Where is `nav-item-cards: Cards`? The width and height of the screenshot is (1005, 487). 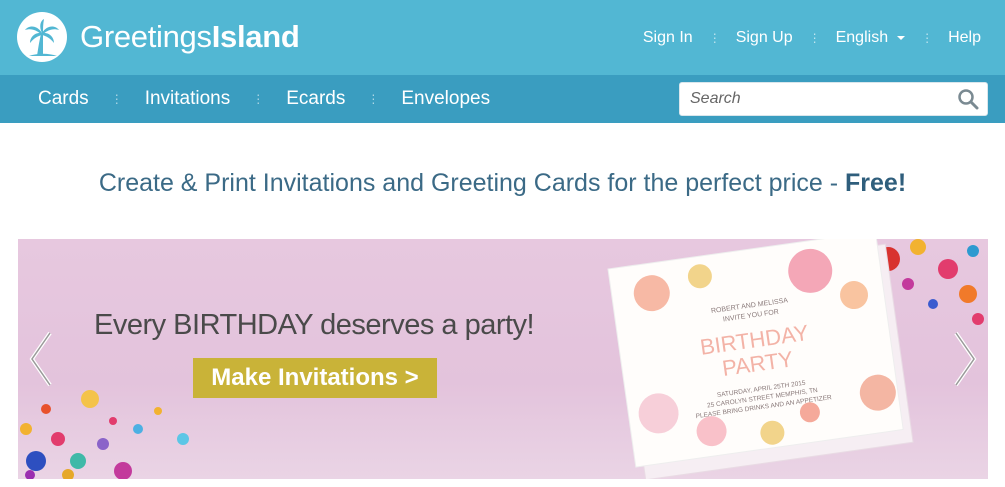 nav-item-cards: Cards is located at coordinates (63, 99).